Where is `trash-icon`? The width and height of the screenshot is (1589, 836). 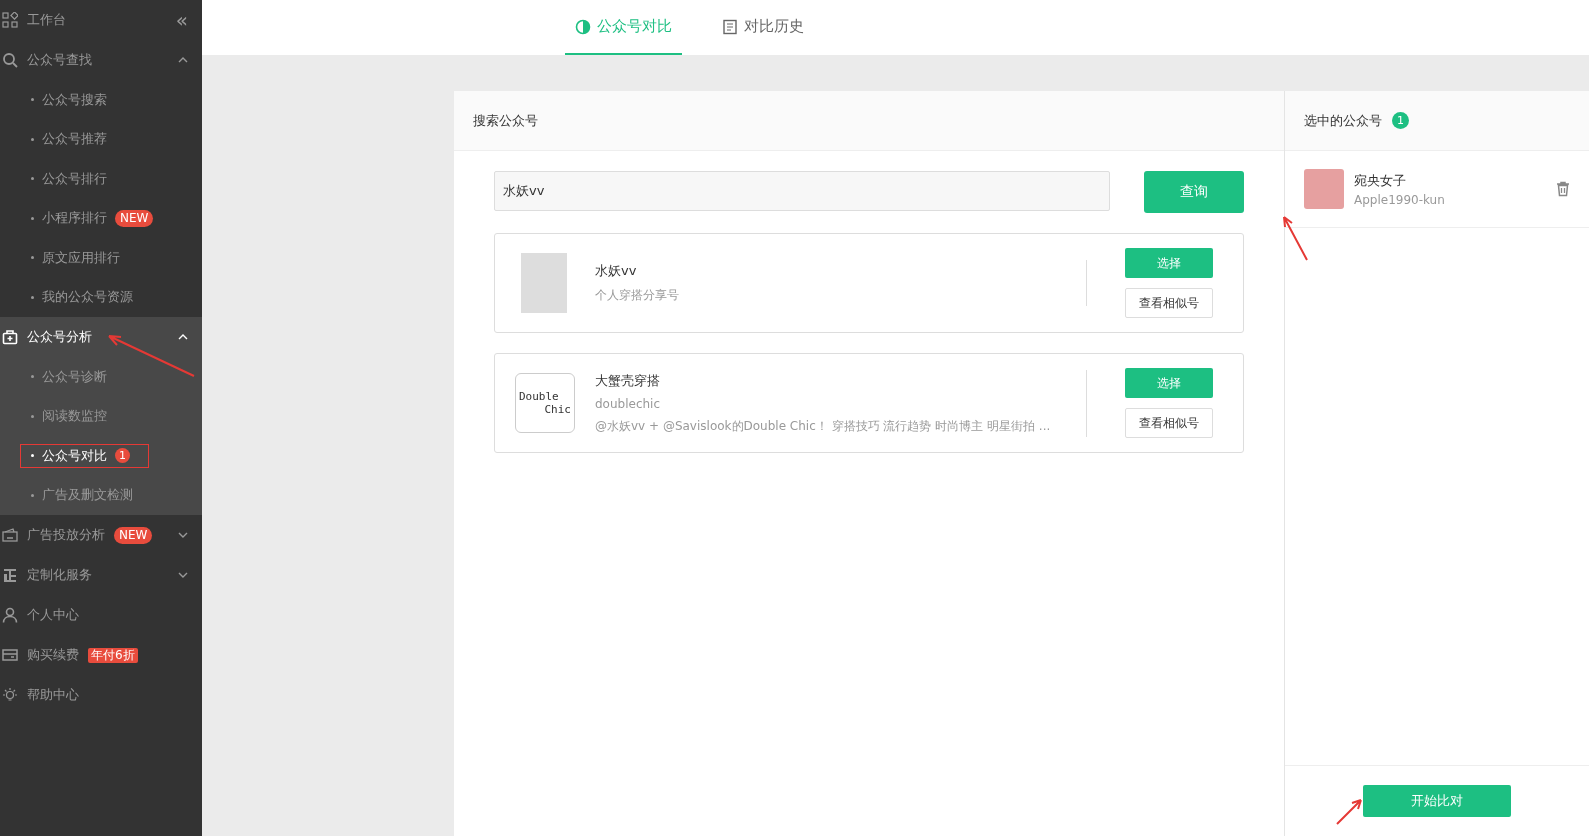 trash-icon is located at coordinates (1563, 189).